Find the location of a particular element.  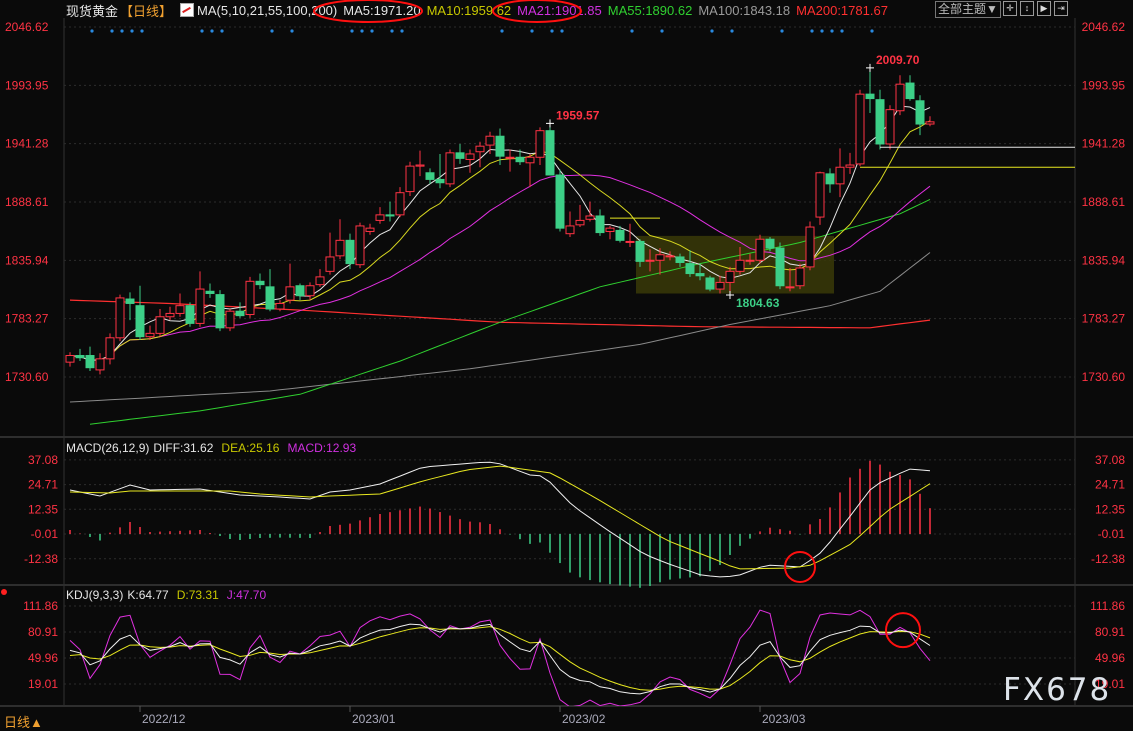

price-extreme-label: 1959.57 is located at coordinates (578, 115).